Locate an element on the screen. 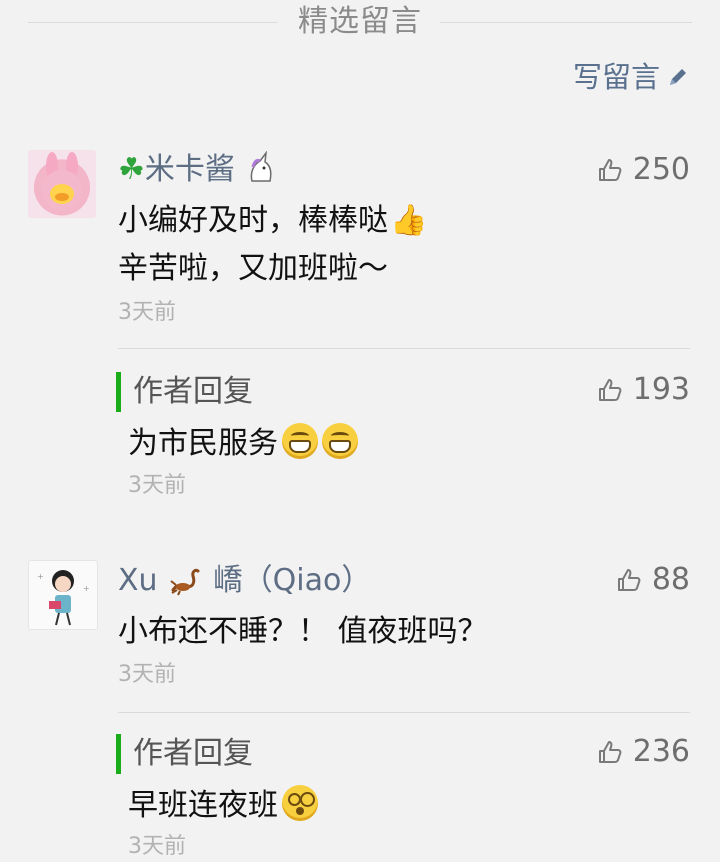 Image resolution: width=720 pixels, height=862 pixels. reply-text: 早班连夜班 is located at coordinates (223, 806).